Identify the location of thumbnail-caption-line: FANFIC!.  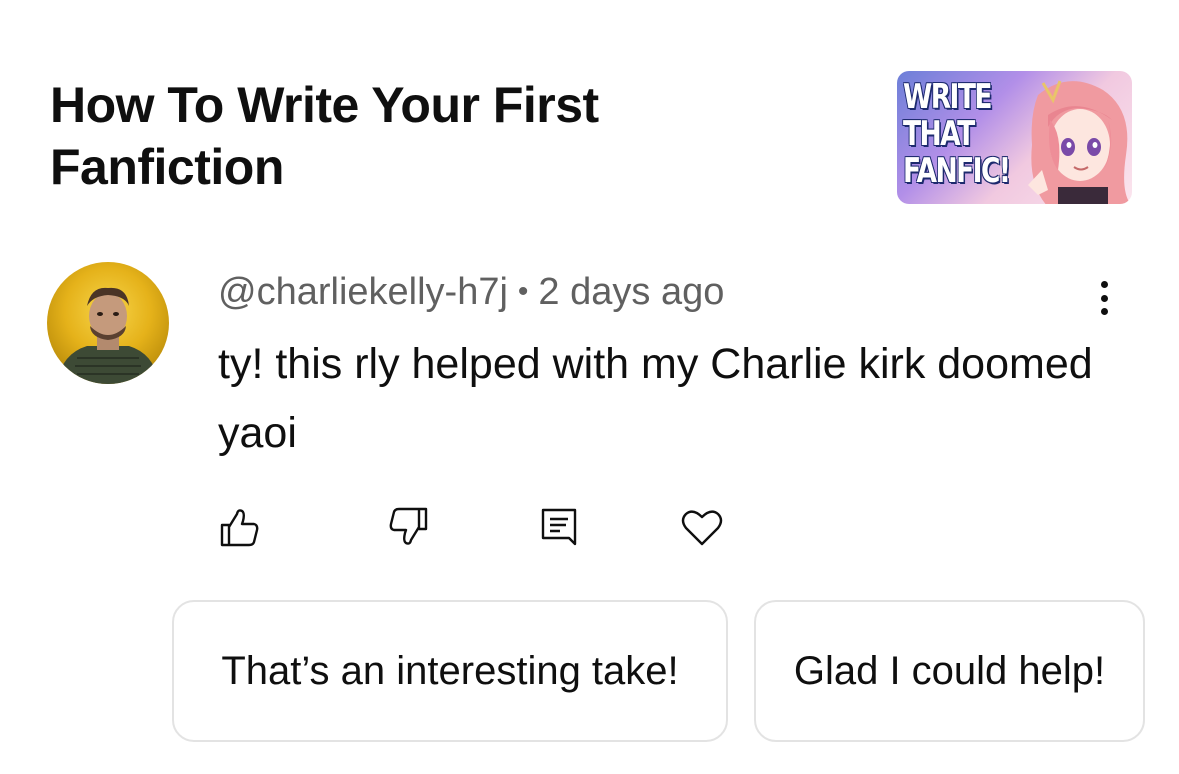
(957, 171).